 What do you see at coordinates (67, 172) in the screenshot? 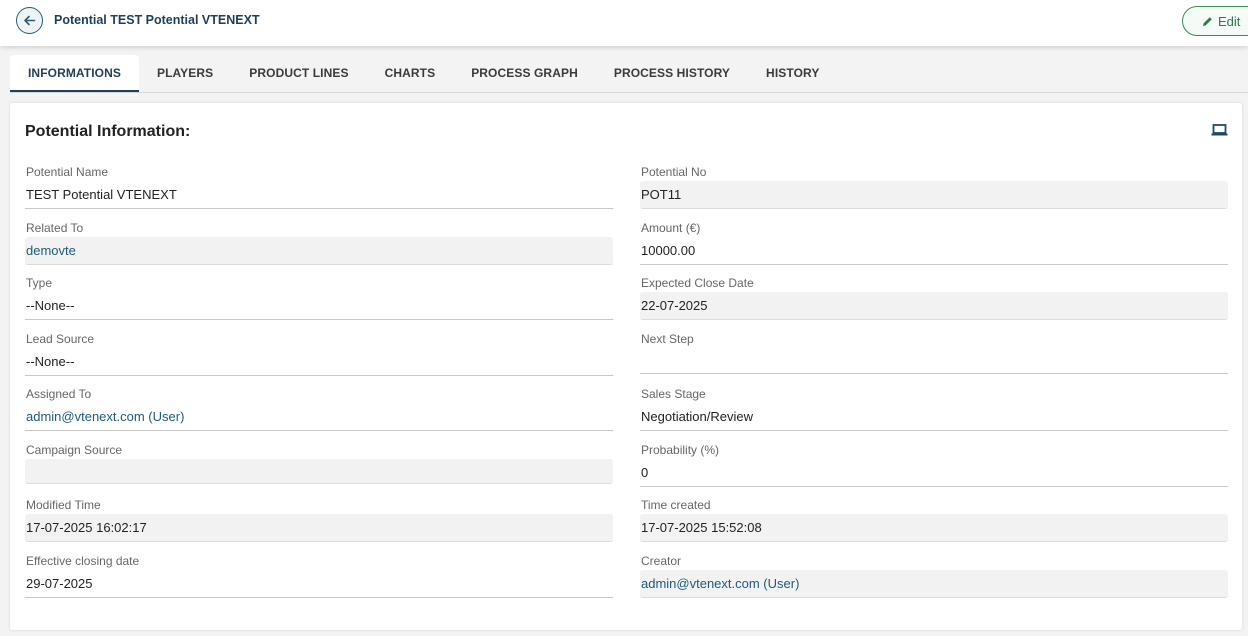
I see `field-label: Potential Name` at bounding box center [67, 172].